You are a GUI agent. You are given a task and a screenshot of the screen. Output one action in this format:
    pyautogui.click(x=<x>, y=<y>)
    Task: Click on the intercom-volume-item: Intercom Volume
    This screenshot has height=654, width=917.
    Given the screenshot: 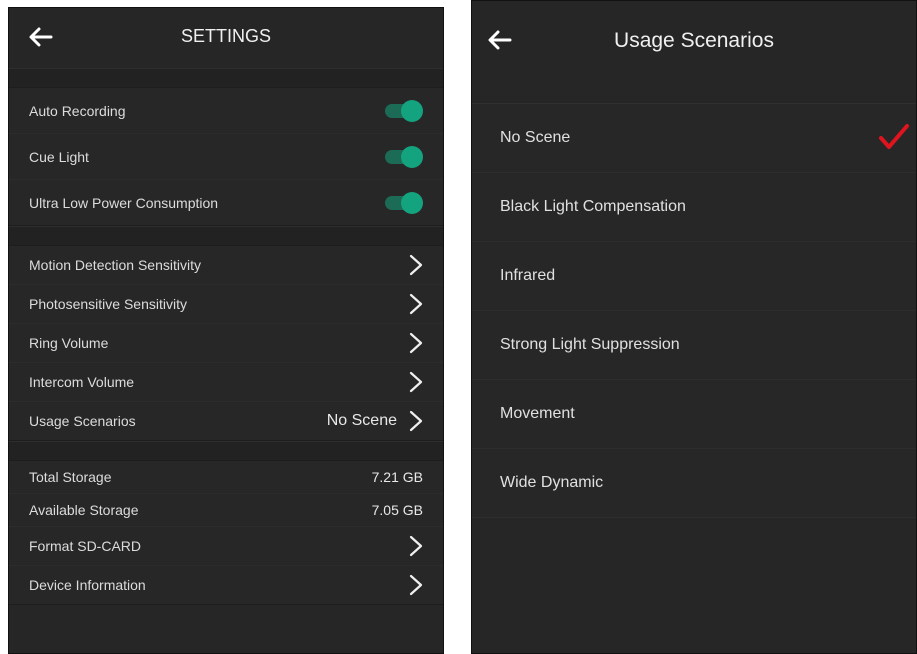 What is the action you would take?
    pyautogui.click(x=226, y=382)
    